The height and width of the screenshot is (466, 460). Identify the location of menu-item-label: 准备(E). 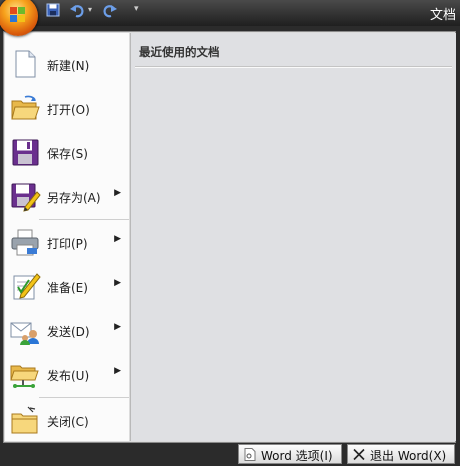
(67, 288).